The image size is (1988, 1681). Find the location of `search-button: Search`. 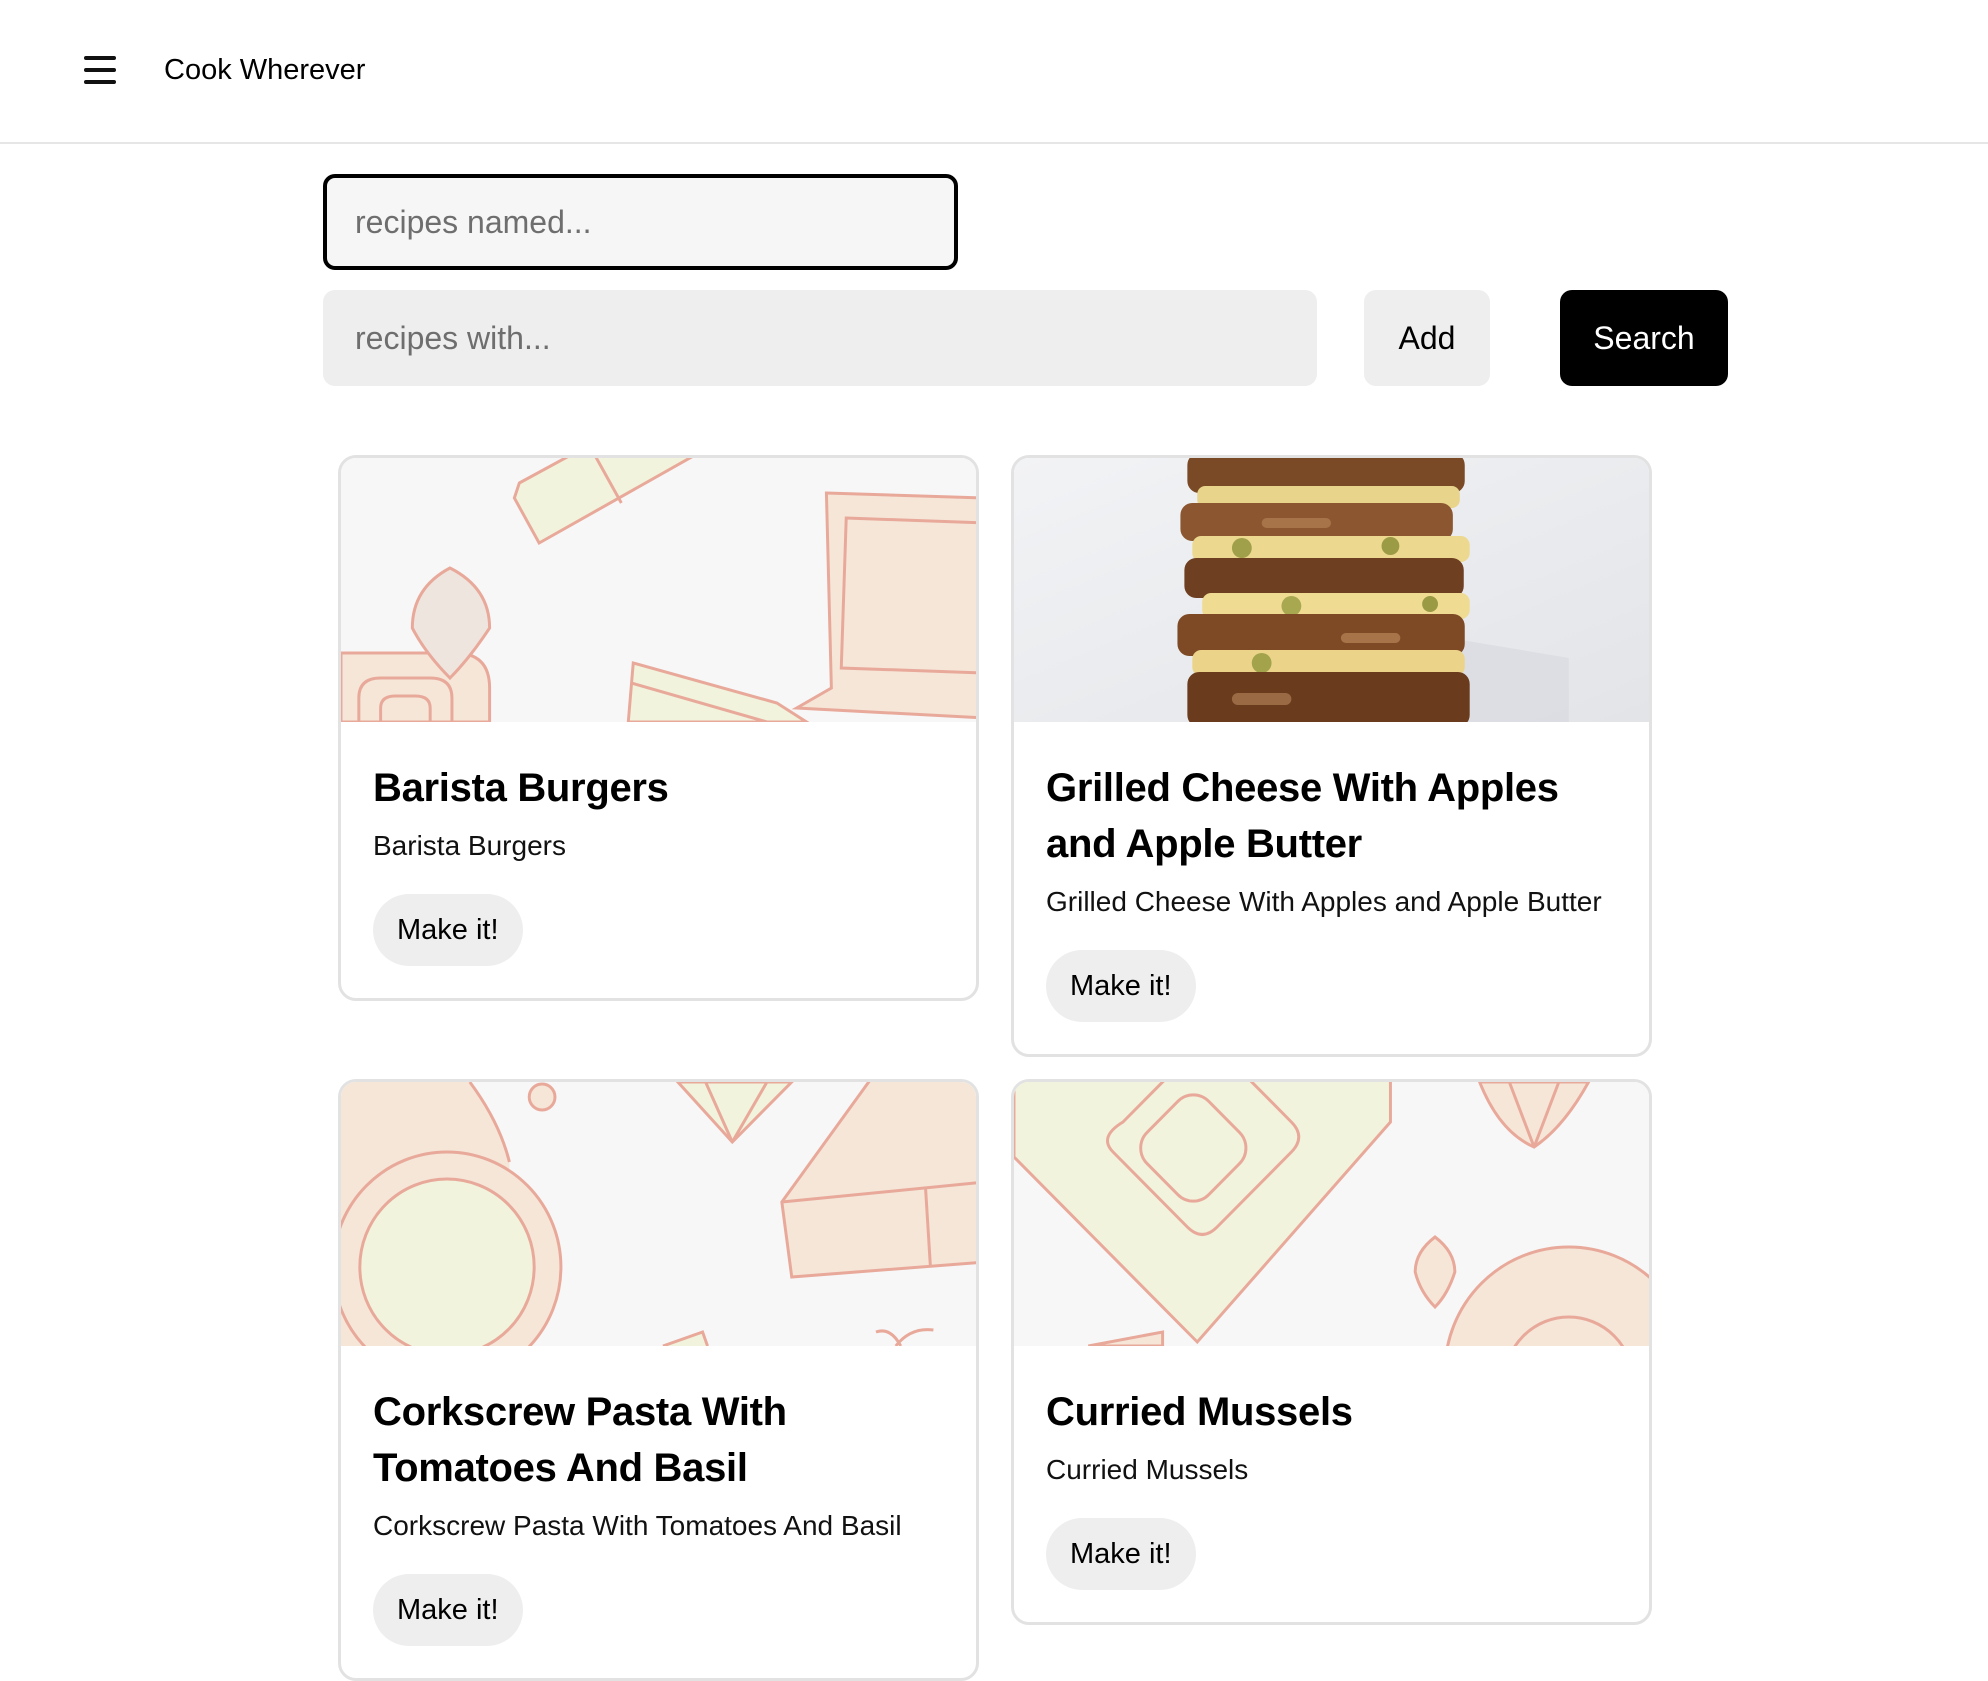

search-button: Search is located at coordinates (1644, 338).